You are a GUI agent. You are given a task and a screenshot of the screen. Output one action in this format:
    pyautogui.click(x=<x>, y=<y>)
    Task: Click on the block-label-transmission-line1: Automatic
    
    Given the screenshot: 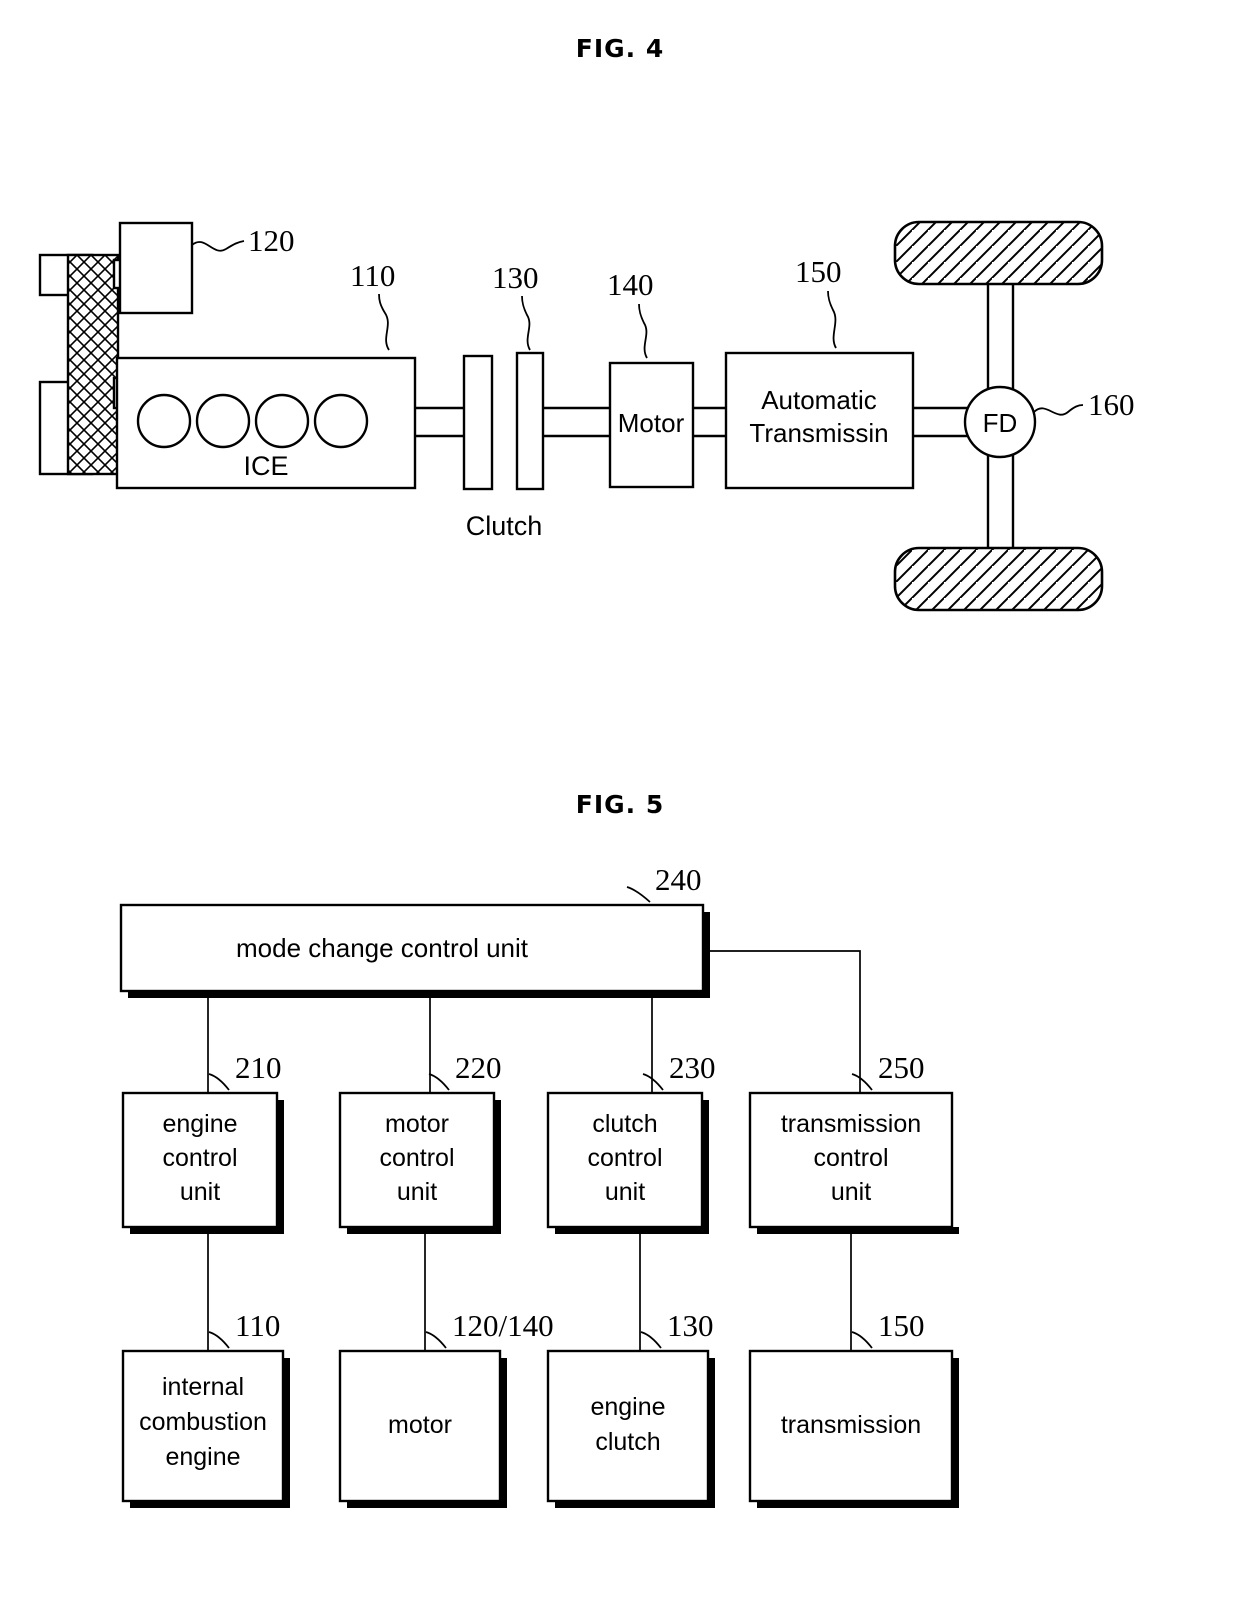 What is the action you would take?
    pyautogui.click(x=819, y=400)
    